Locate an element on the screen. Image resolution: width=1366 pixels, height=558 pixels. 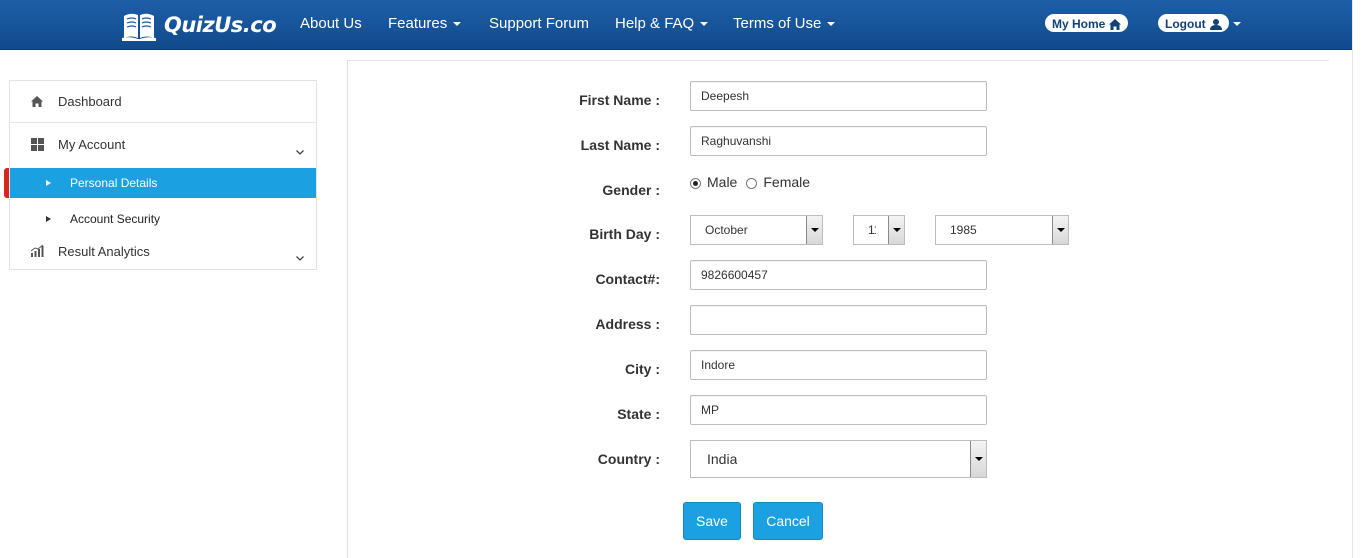
my-home-label: My Home is located at coordinates (1079, 24).